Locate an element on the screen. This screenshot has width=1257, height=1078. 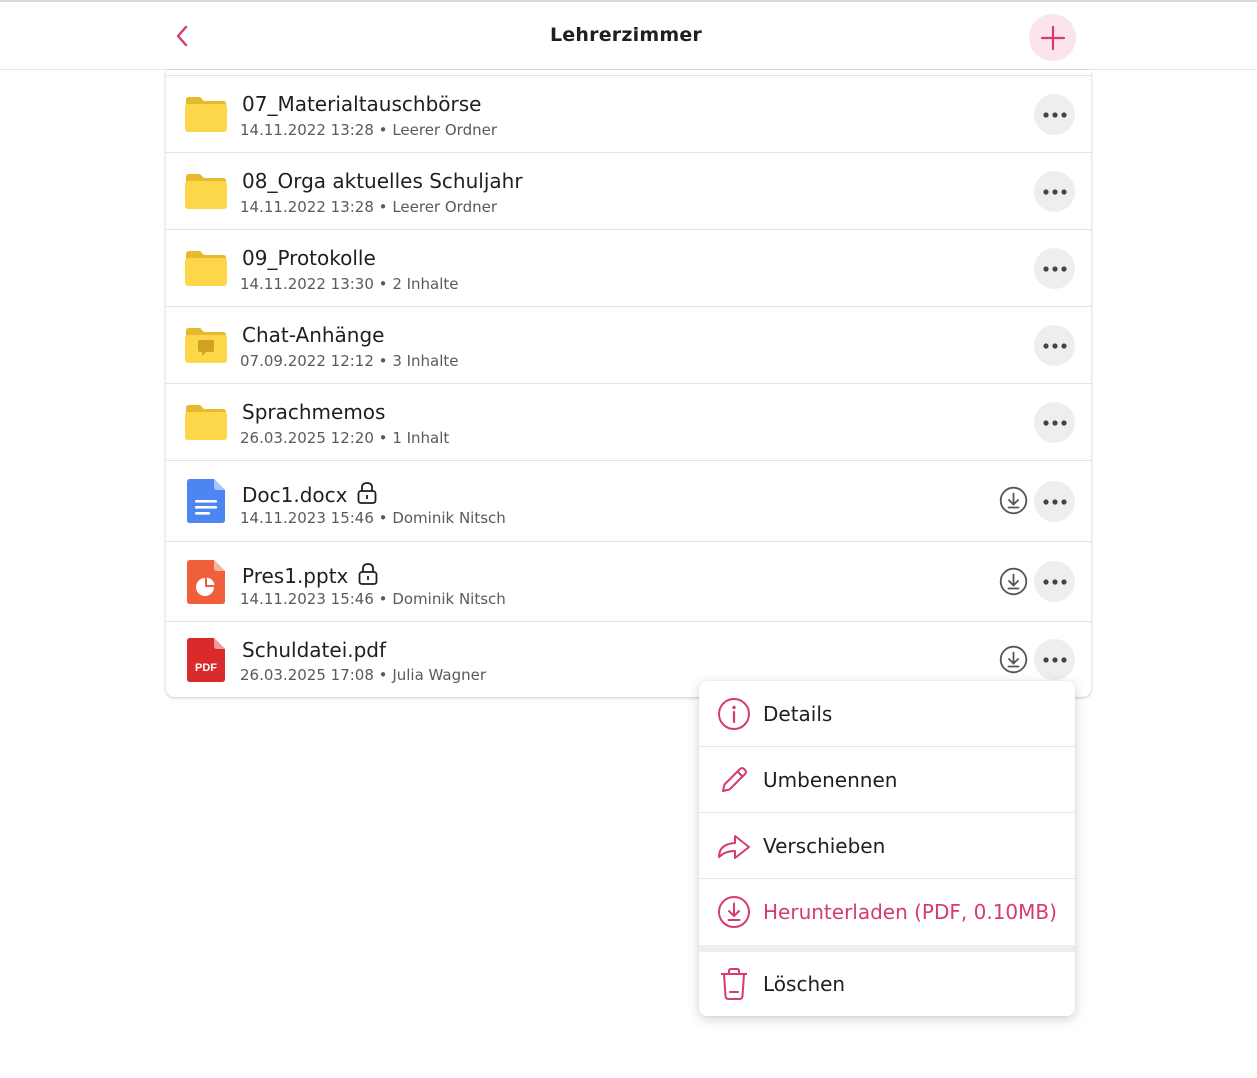
add-button is located at coordinates (1052, 37).